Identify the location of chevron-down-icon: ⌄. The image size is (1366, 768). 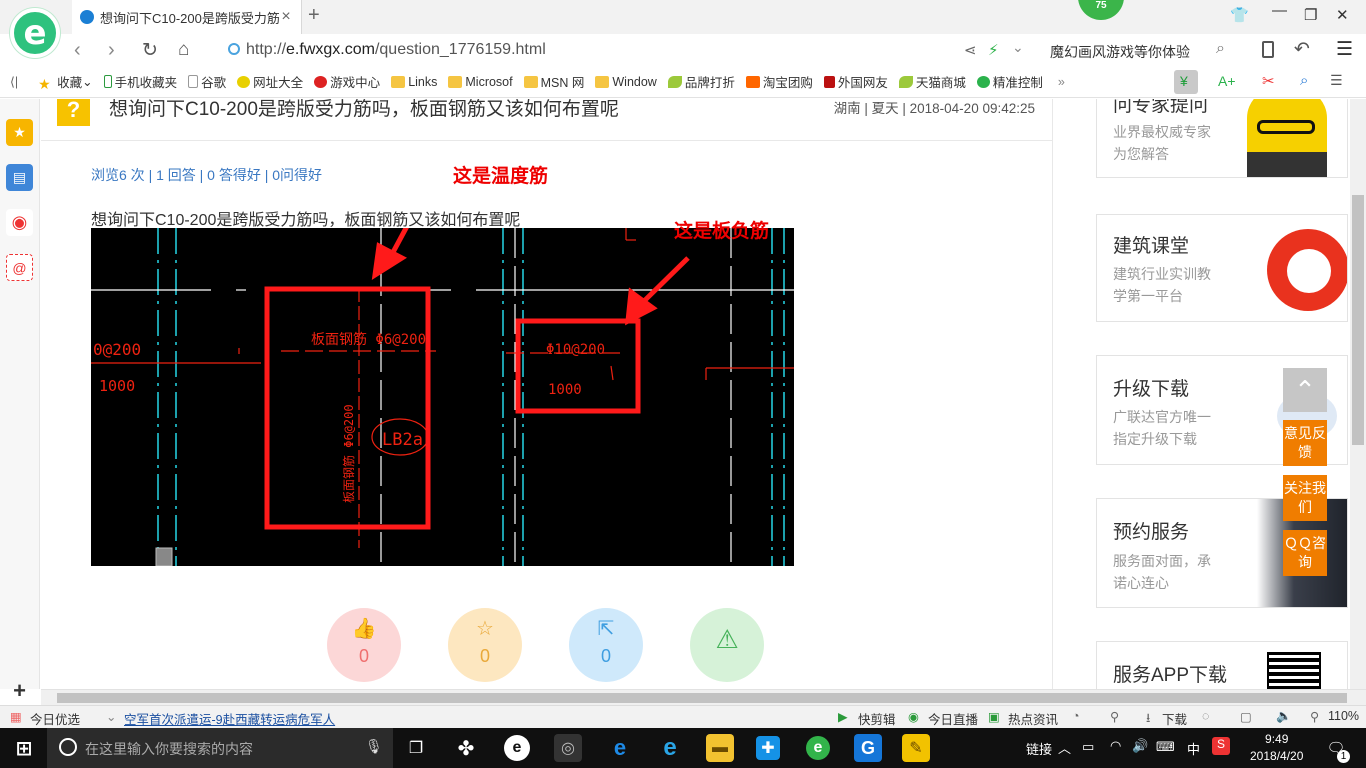
(1018, 47).